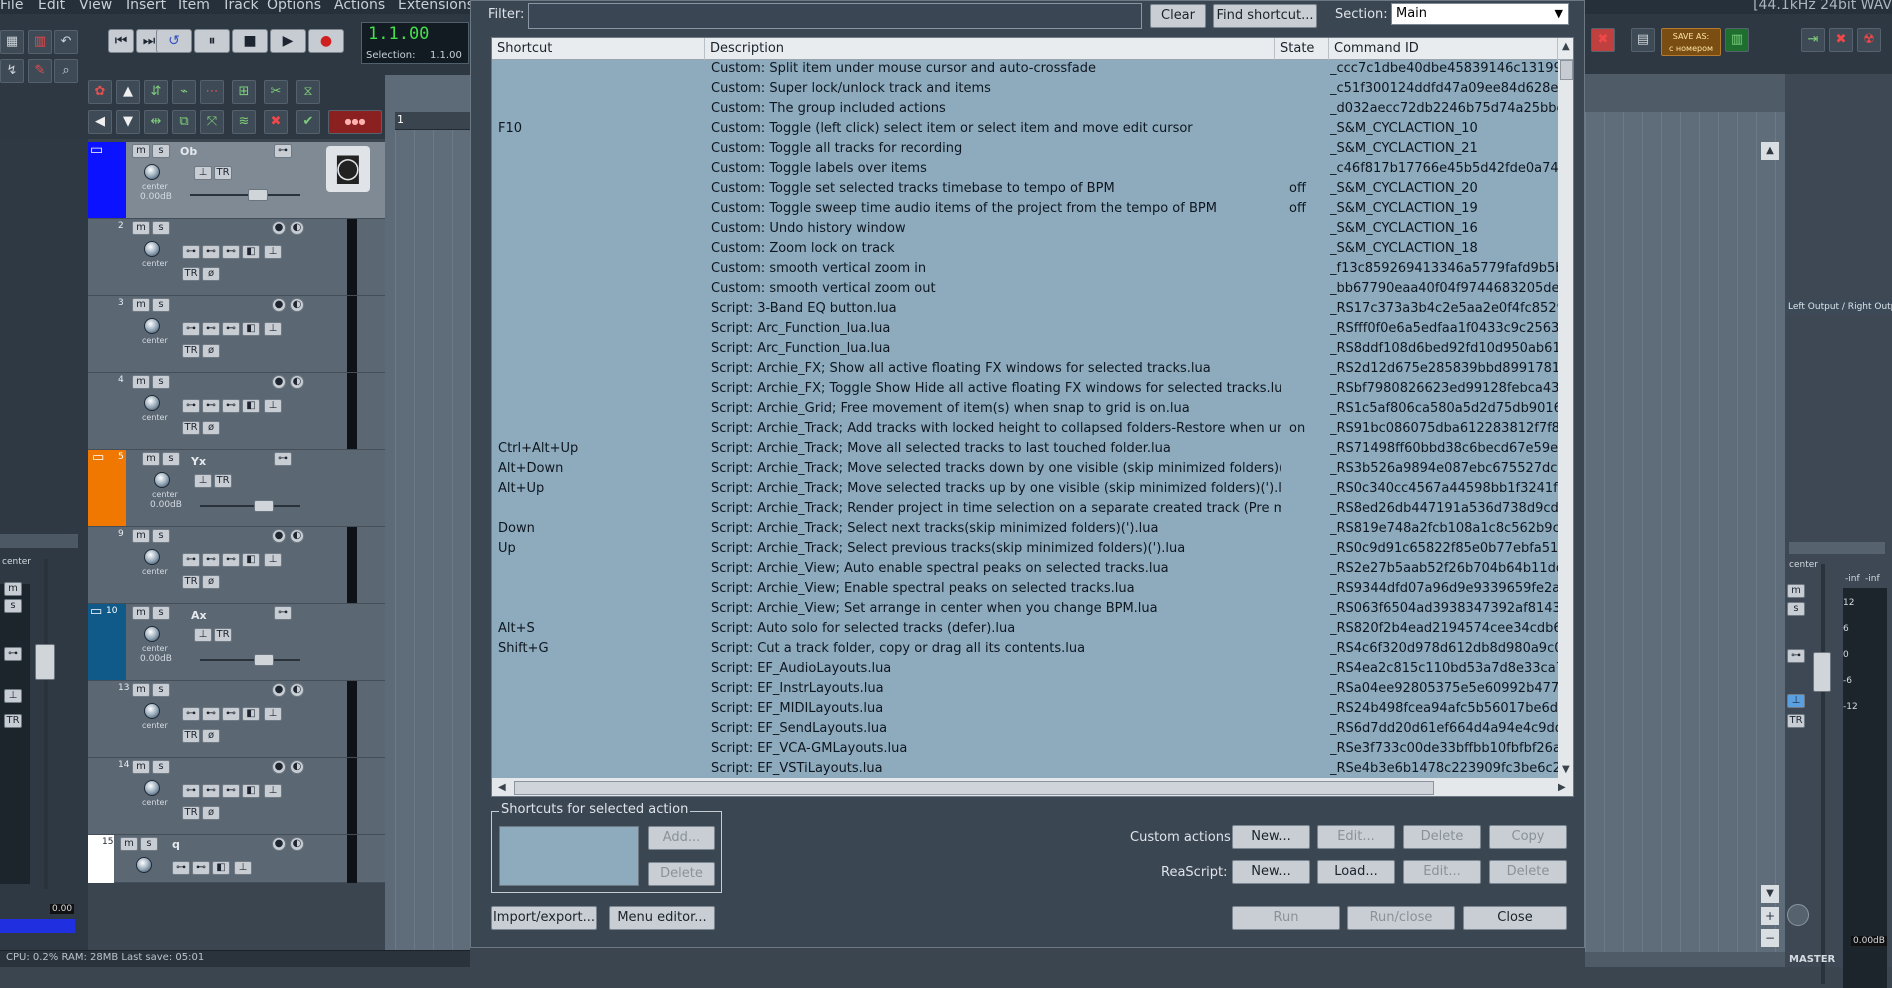 This screenshot has height=988, width=1892. I want to click on track-name: Yx, so click(198, 461).